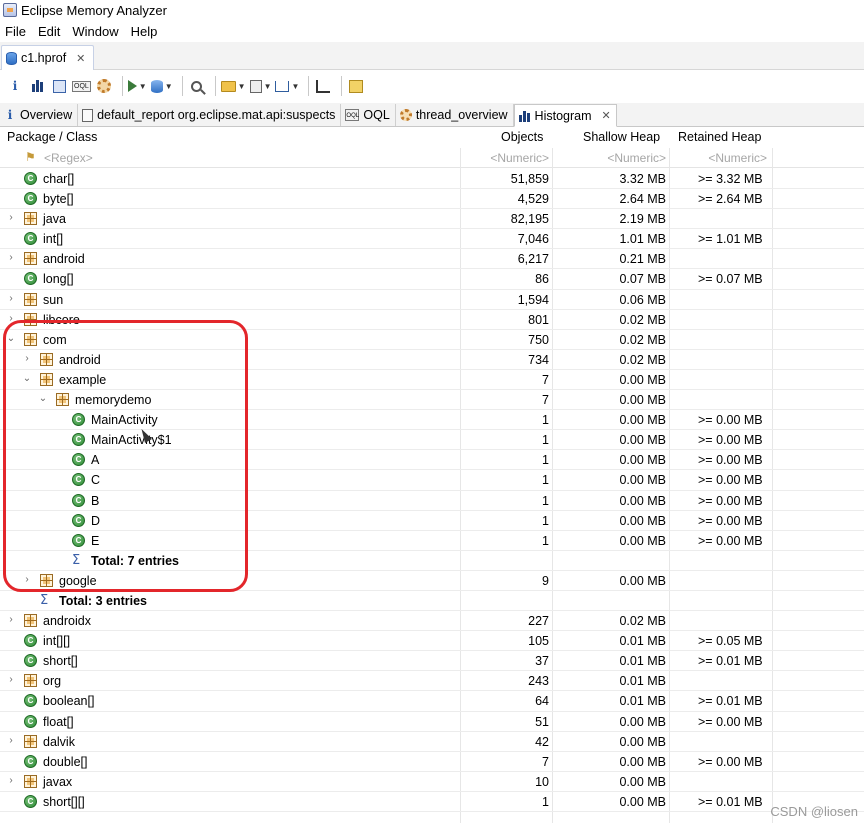  I want to click on shallow-heap-cell: 1.01 MB, so click(642, 239).